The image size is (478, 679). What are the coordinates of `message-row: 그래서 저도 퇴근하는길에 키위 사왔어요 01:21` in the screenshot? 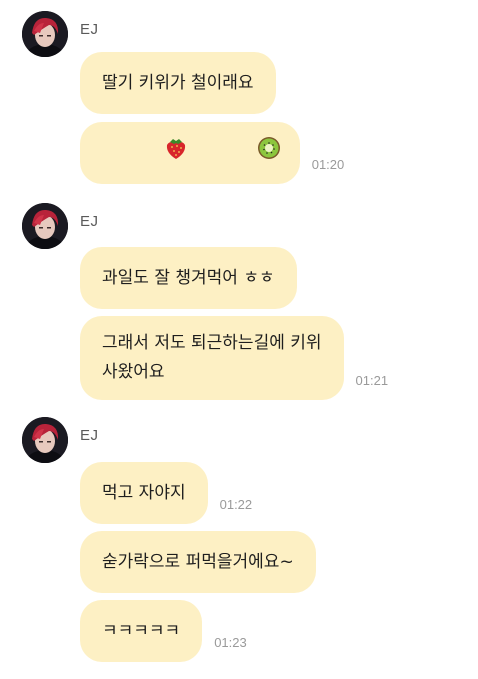 It's located at (234, 358).